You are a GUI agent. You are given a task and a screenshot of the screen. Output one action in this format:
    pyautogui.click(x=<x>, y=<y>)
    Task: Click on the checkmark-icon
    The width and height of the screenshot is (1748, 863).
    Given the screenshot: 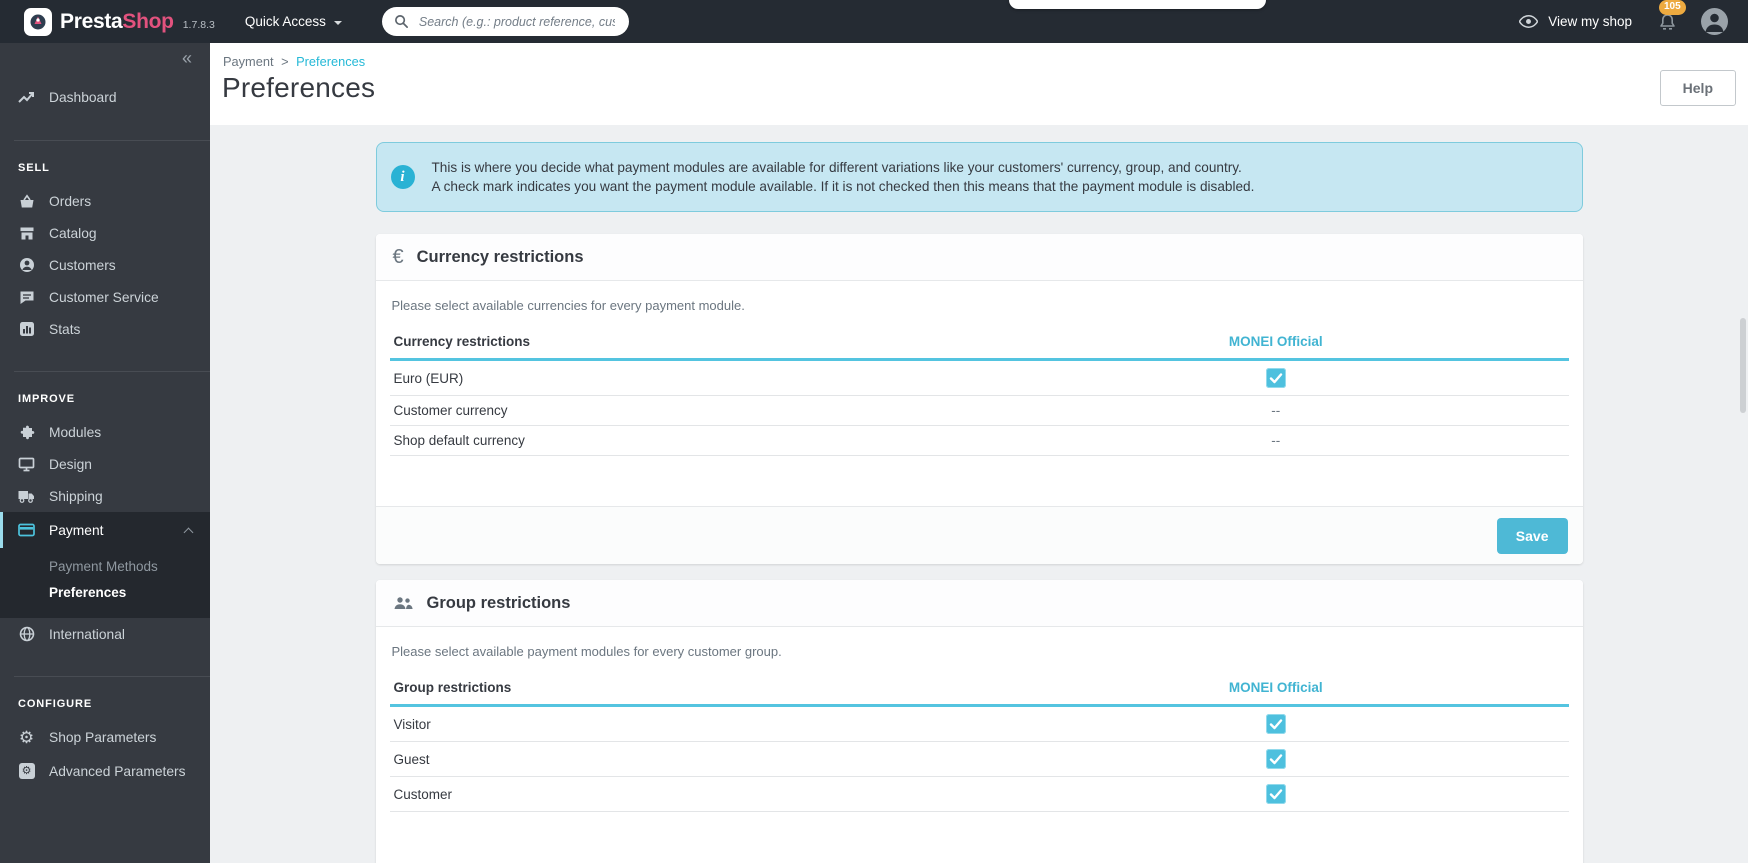 What is the action you would take?
    pyautogui.click(x=1275, y=759)
    